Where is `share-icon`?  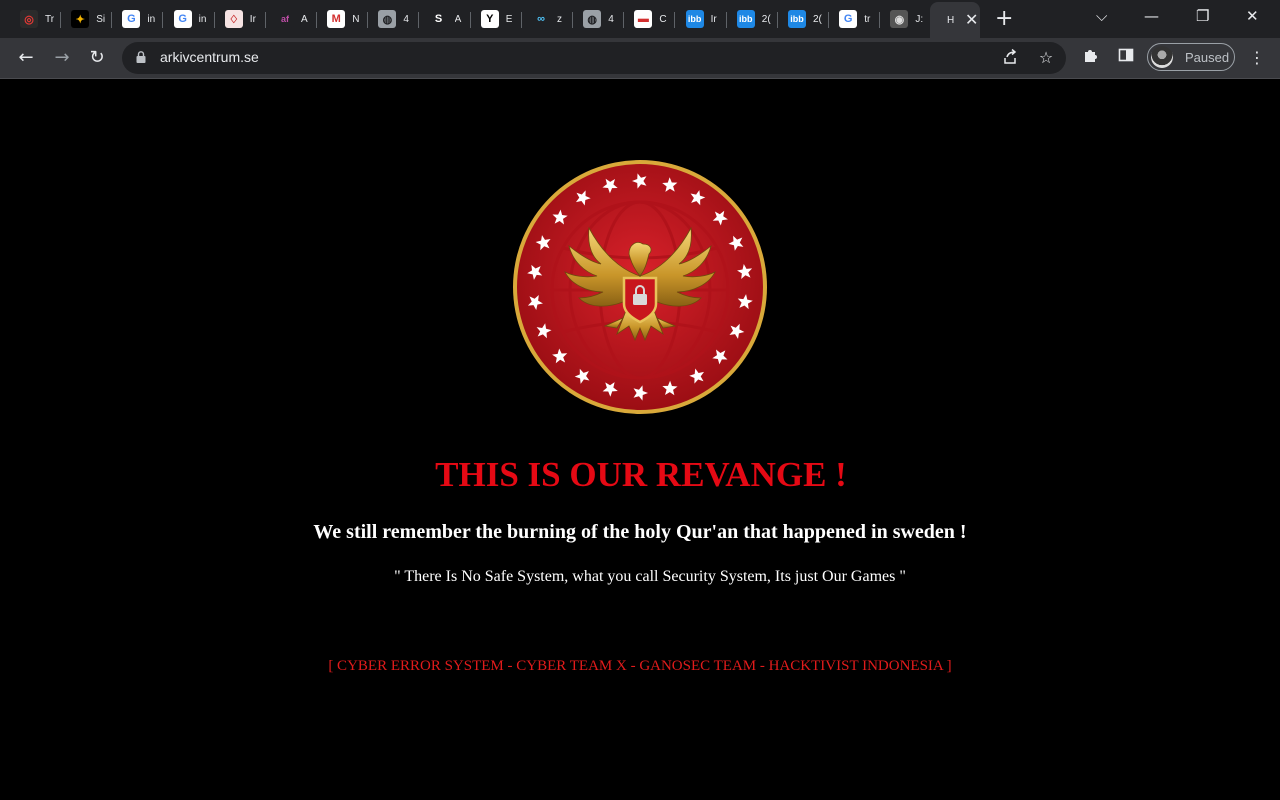 share-icon is located at coordinates (1010, 58).